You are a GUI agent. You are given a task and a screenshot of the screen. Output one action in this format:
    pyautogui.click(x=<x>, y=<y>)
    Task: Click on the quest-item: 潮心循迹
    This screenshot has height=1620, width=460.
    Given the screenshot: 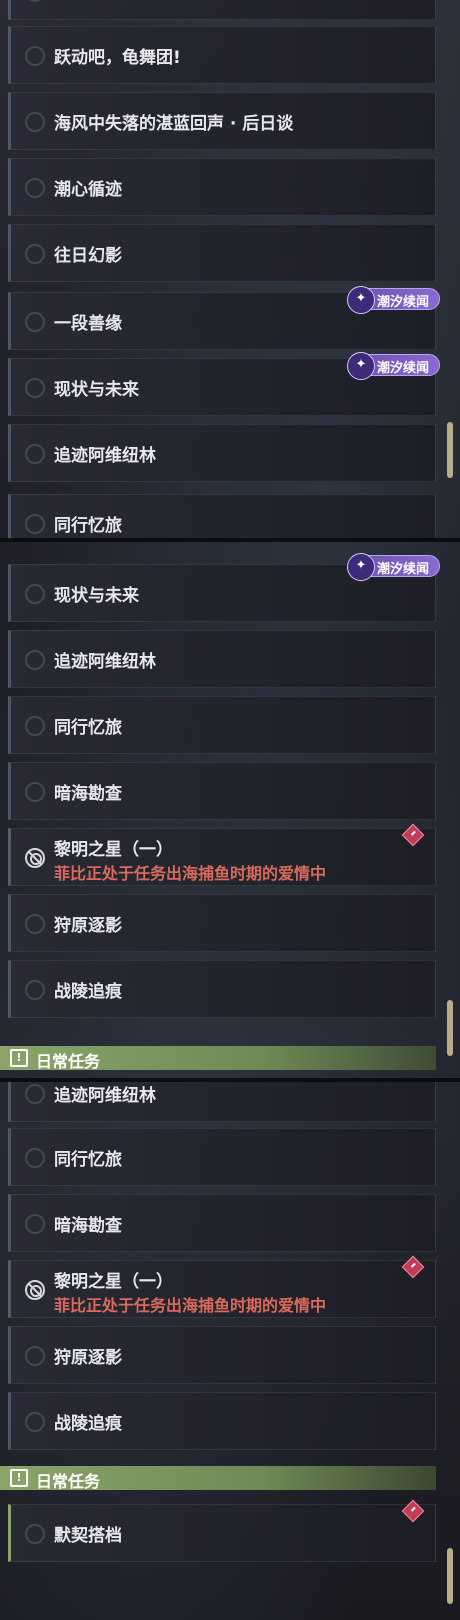 What is the action you would take?
    pyautogui.click(x=222, y=187)
    